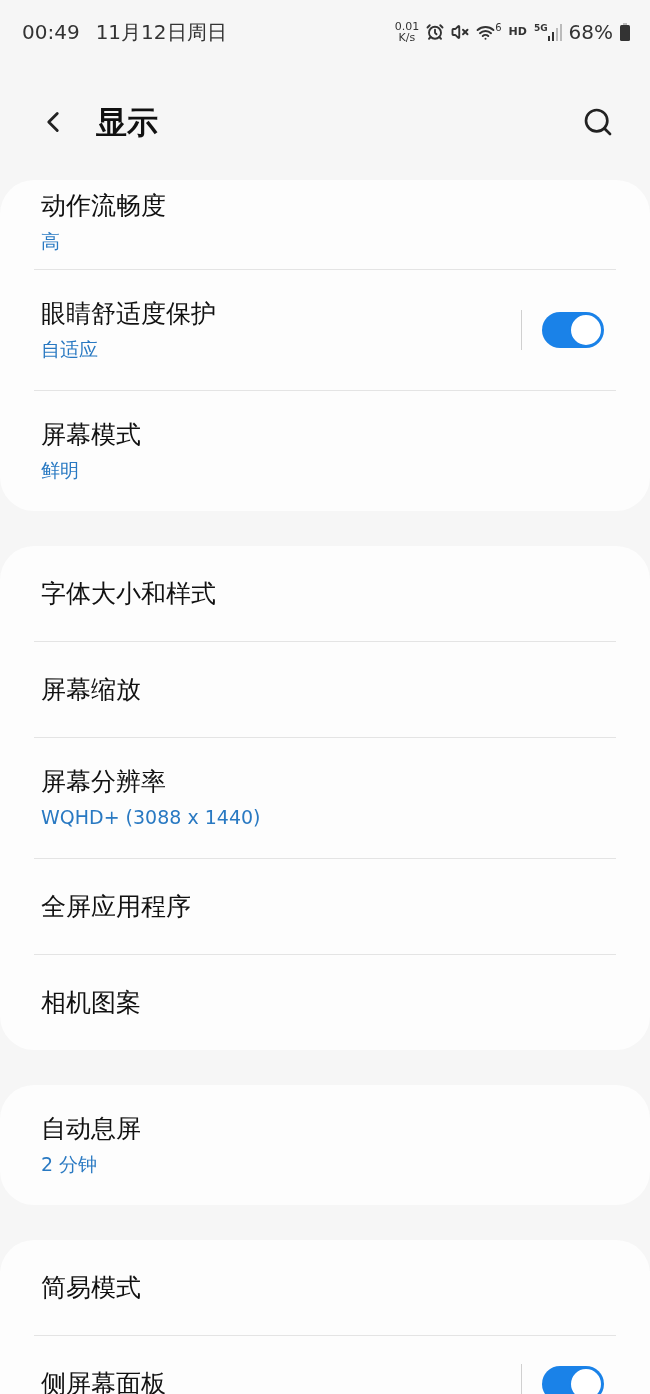  What do you see at coordinates (598, 122) in the screenshot?
I see `search-icon` at bounding box center [598, 122].